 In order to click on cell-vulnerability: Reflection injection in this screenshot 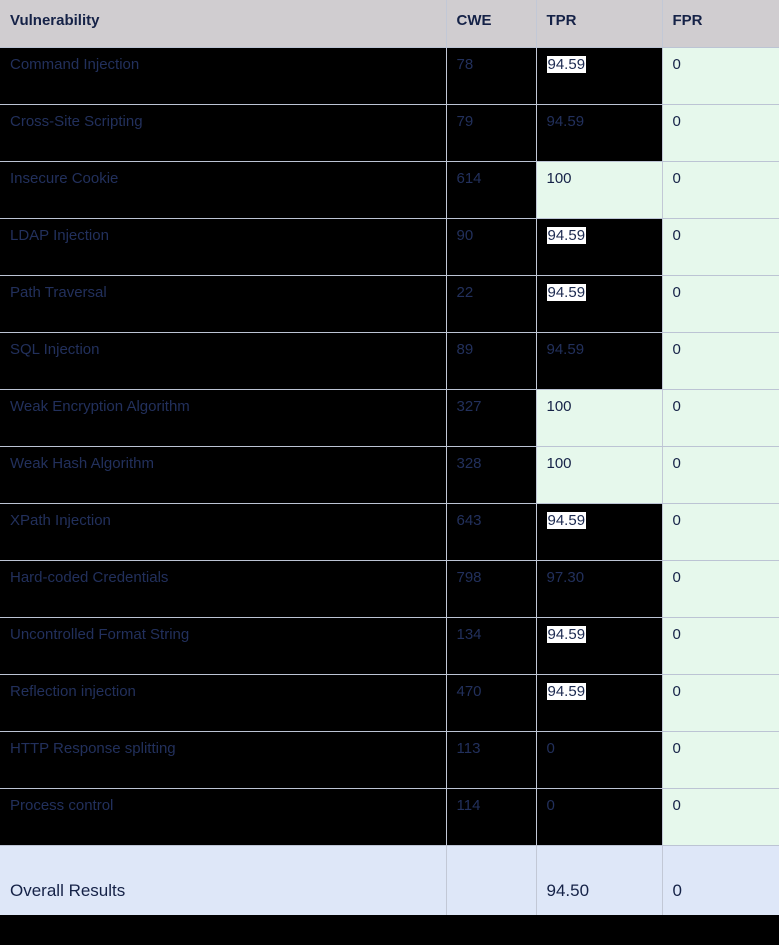, I will do `click(223, 703)`.